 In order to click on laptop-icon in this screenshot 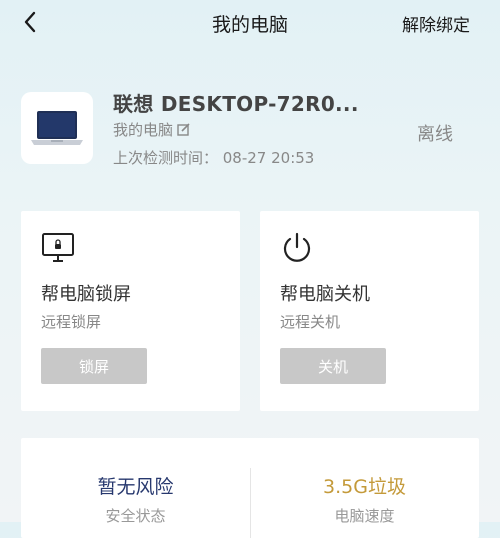, I will do `click(57, 128)`.